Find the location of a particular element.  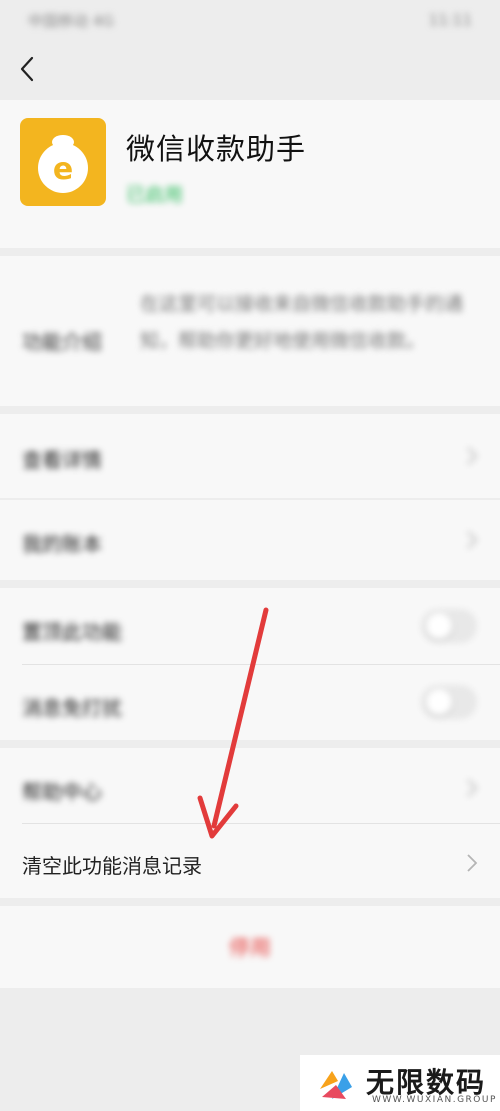

my-account-row: 我的账本 is located at coordinates (250, 540).